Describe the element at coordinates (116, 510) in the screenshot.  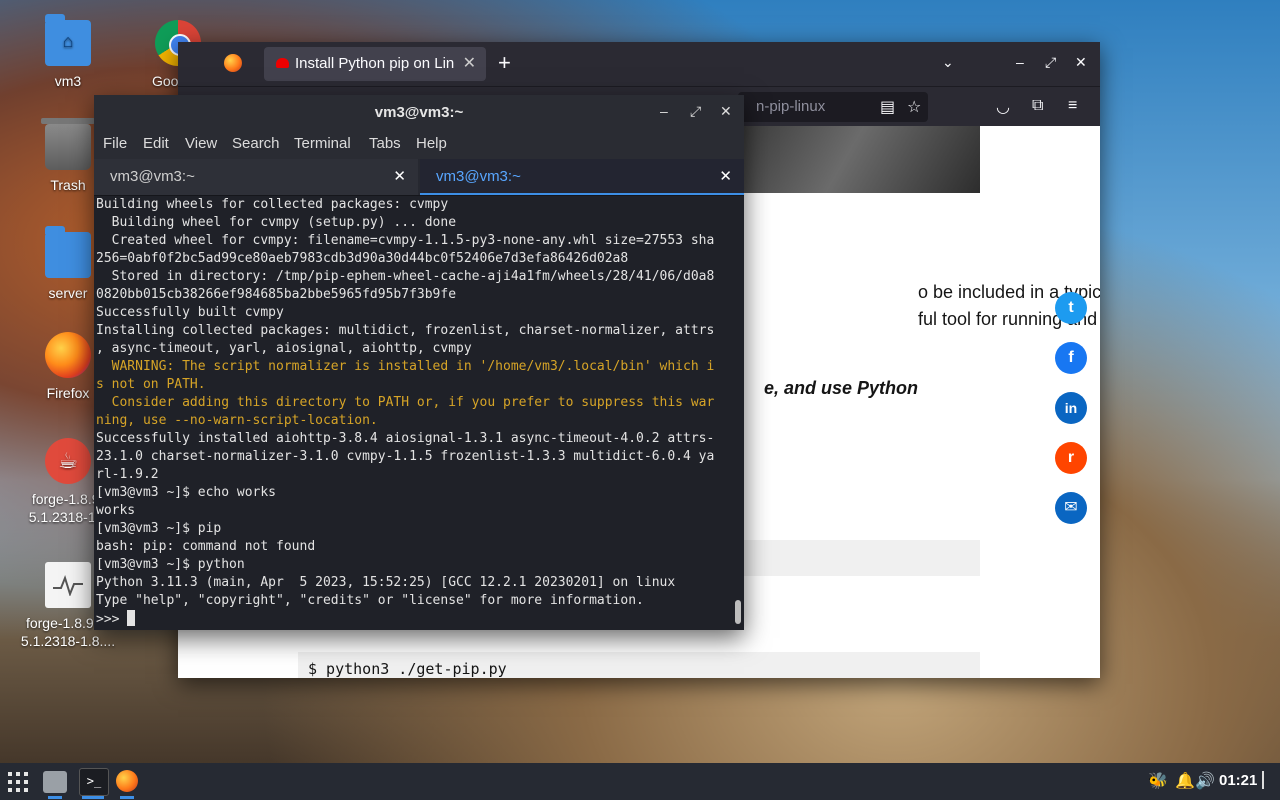
I see `terminal-line: works` at that location.